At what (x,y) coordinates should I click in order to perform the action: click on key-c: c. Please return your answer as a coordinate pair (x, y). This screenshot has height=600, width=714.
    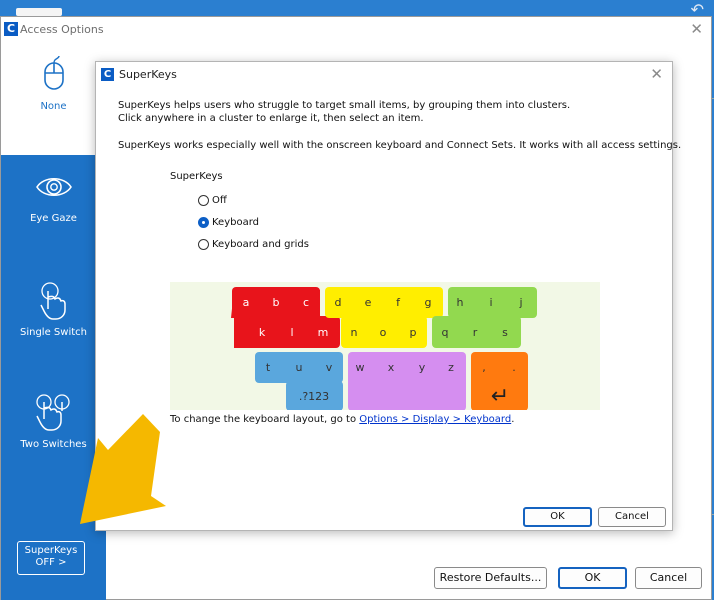
    Looking at the image, I should click on (306, 302).